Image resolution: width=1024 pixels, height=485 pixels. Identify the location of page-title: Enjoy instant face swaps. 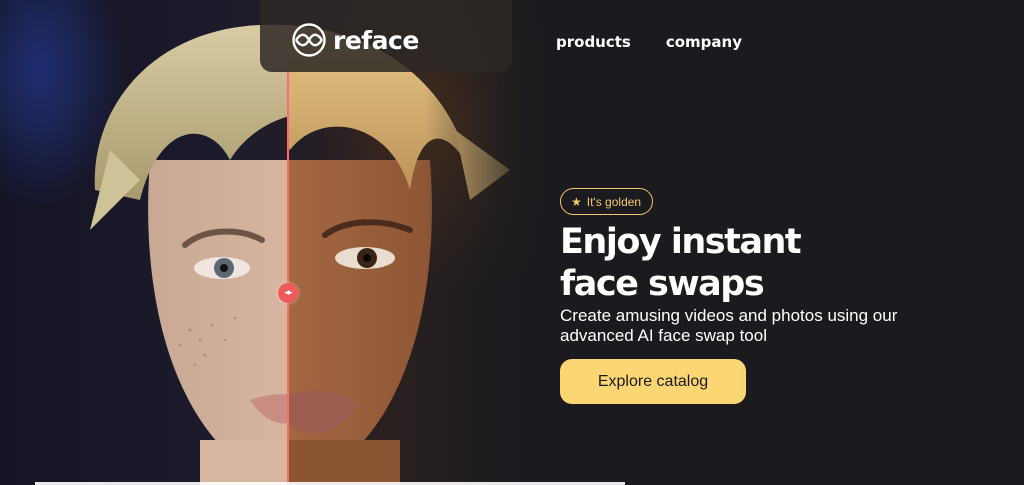
(770, 263).